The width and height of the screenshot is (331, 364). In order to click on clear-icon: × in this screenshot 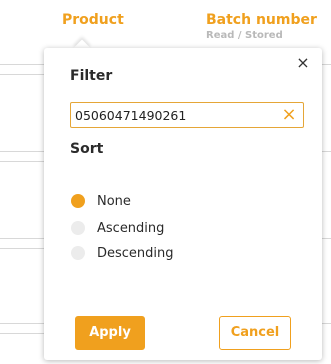, I will do `click(289, 115)`.